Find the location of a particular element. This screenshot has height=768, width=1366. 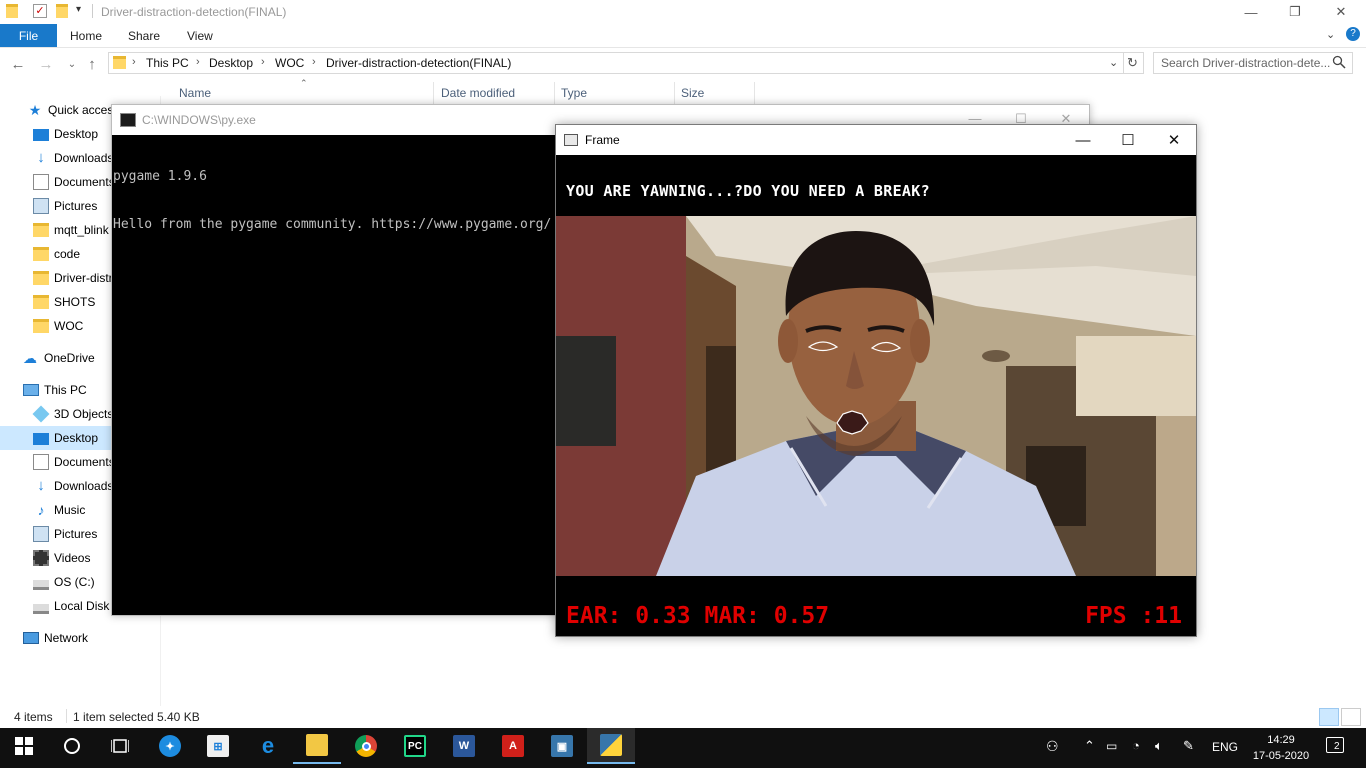

up-arrow-icon: ↑ is located at coordinates (92, 64).